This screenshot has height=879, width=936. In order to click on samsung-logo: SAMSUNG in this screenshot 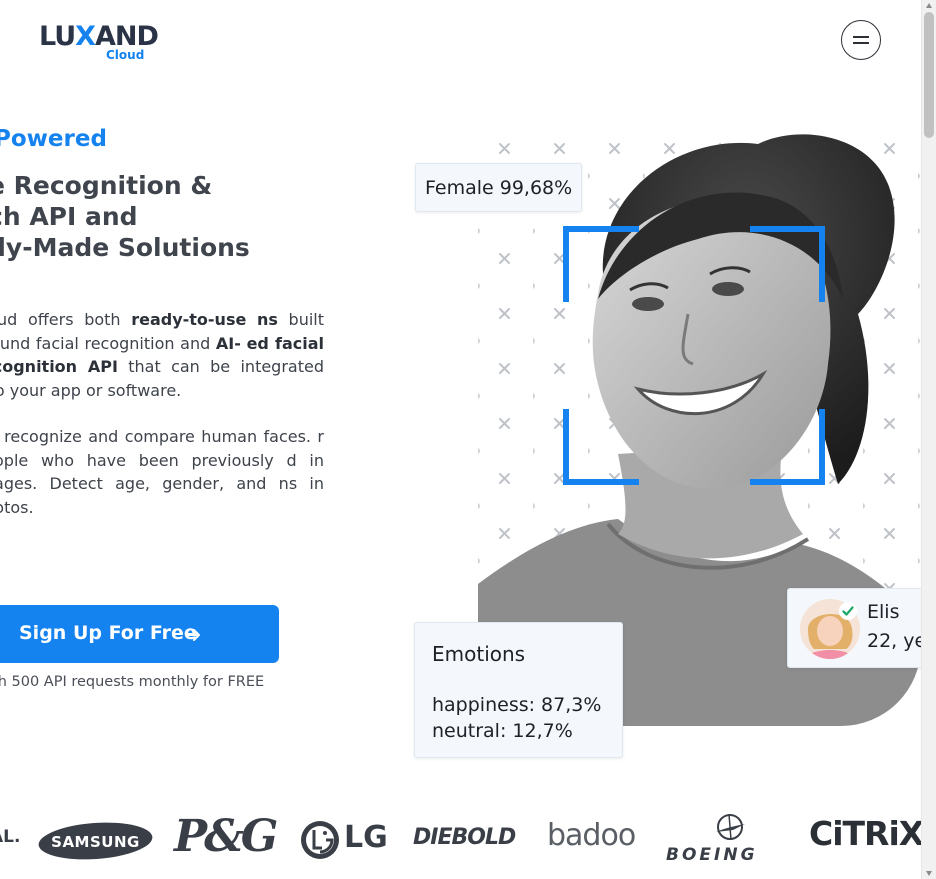, I will do `click(95, 841)`.